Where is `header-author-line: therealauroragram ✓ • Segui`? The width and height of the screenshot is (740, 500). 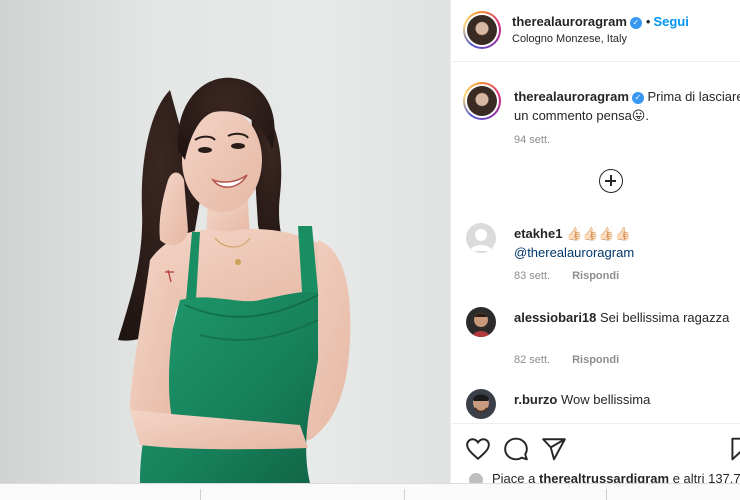 header-author-line: therealauroragram ✓ • Segui is located at coordinates (600, 21).